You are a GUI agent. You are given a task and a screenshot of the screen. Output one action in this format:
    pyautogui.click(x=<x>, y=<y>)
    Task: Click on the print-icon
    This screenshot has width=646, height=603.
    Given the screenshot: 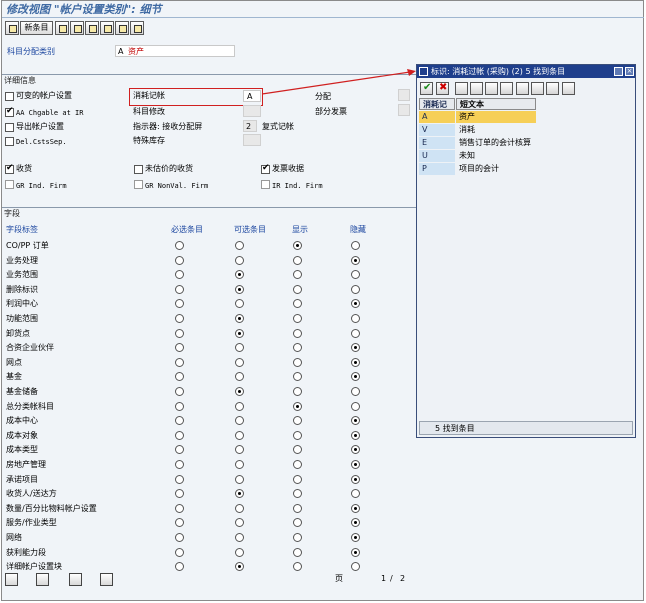 What is the action you would take?
    pyautogui.click(x=537, y=88)
    